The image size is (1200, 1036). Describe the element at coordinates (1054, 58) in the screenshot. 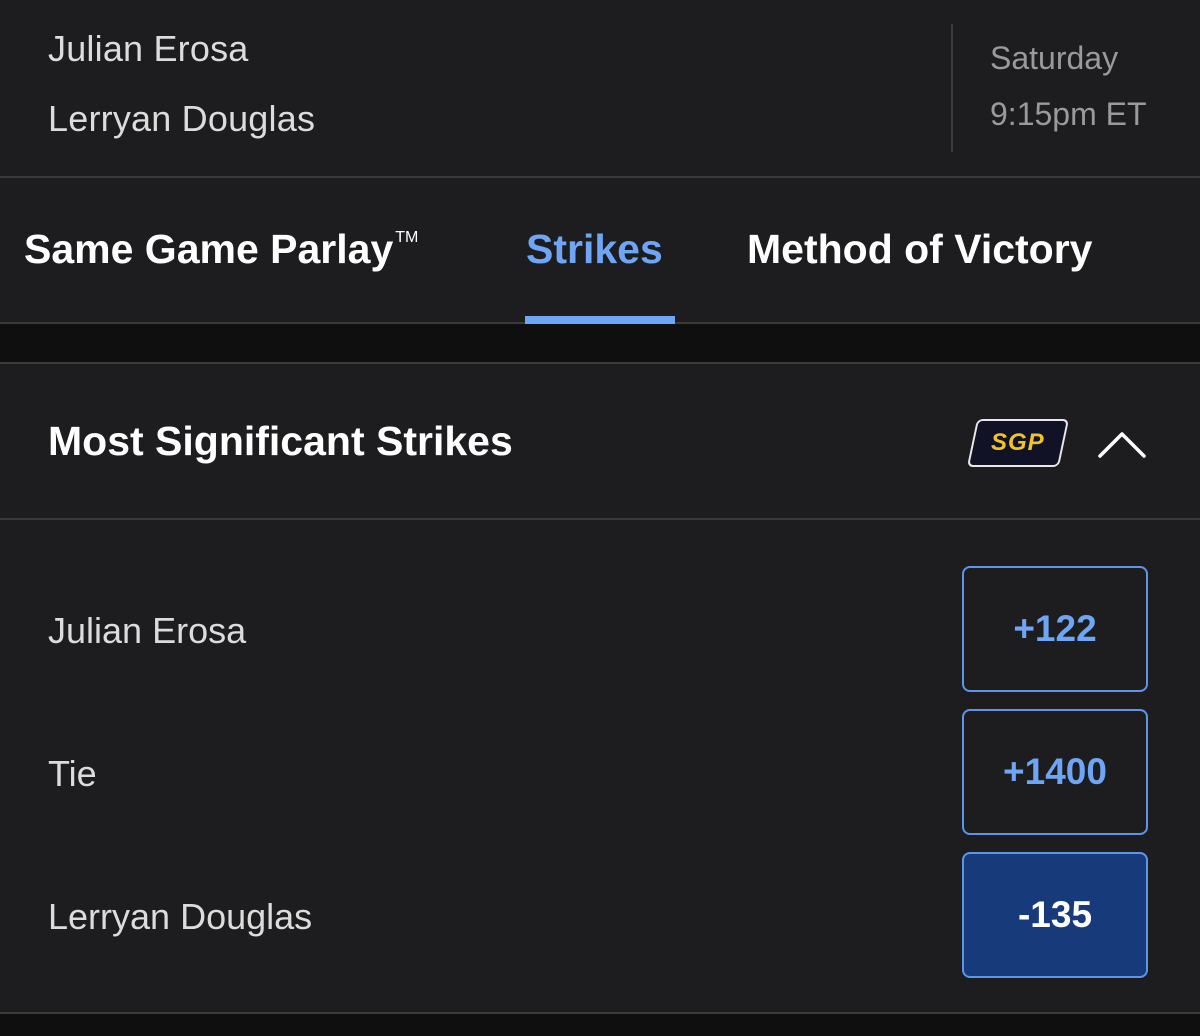

I see `event-day: Saturday` at that location.